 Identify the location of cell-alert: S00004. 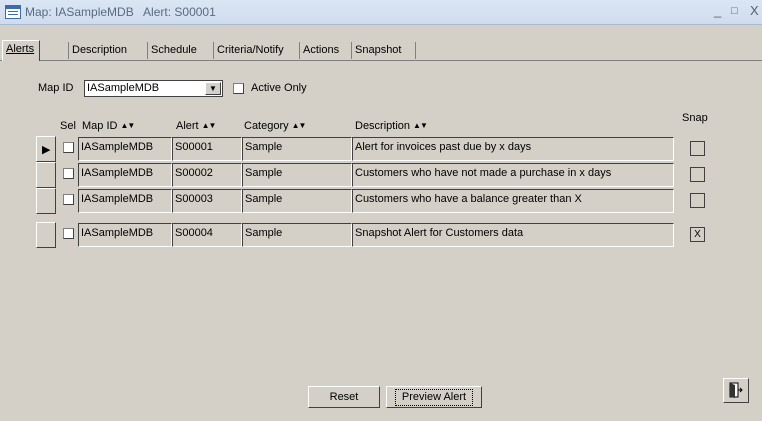
(207, 235).